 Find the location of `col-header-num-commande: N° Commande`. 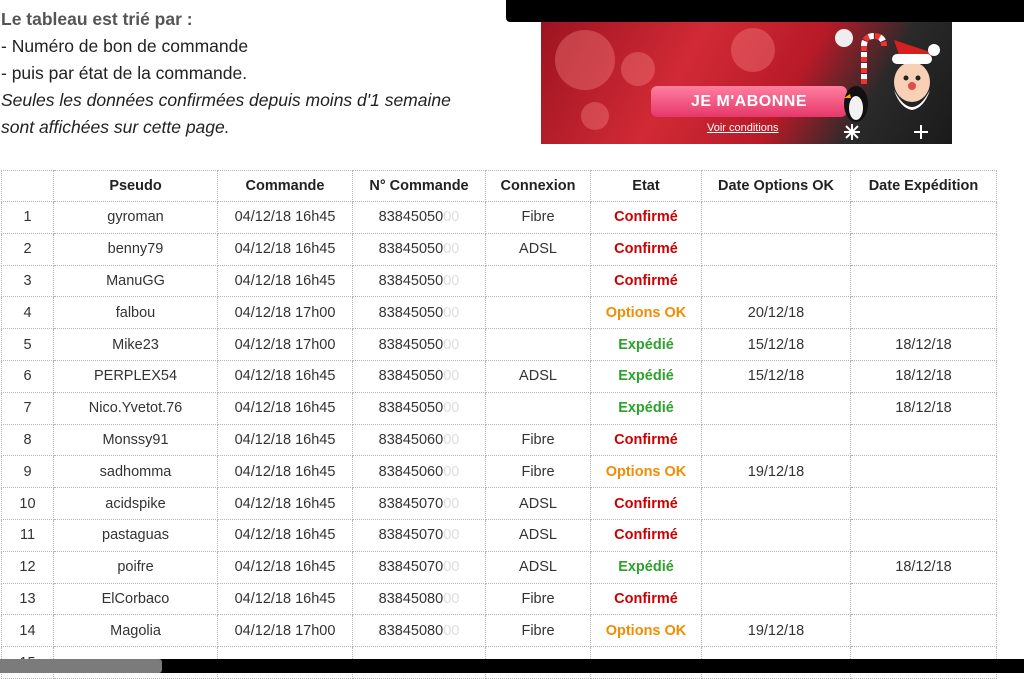

col-header-num-commande: N° Commande is located at coordinates (419, 186).